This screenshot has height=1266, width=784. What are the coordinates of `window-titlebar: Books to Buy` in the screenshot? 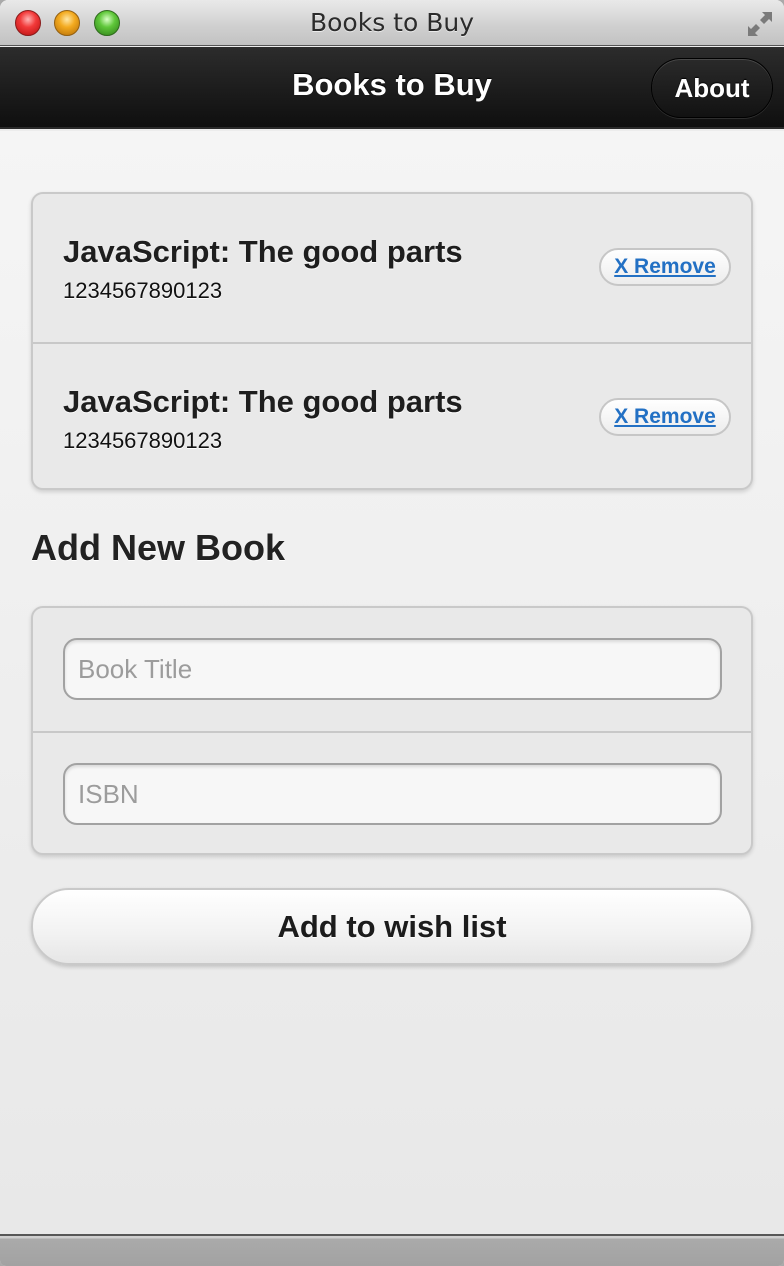 It's located at (392, 23).